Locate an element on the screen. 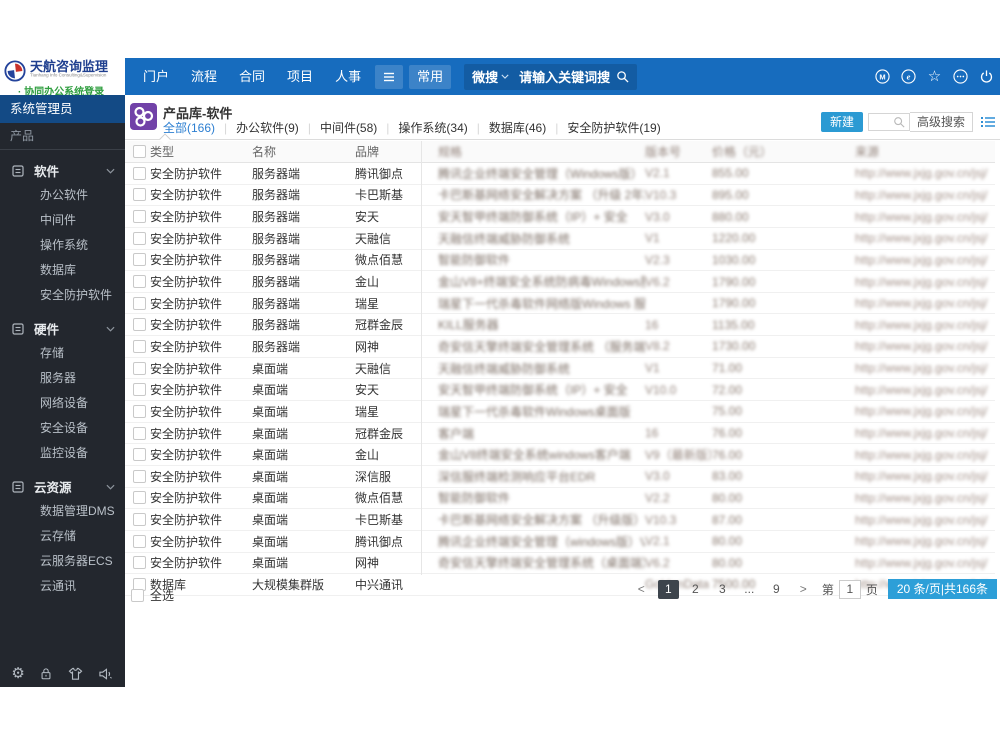 The image size is (1000, 750). cell-name: 服务器端 is located at coordinates (276, 238).